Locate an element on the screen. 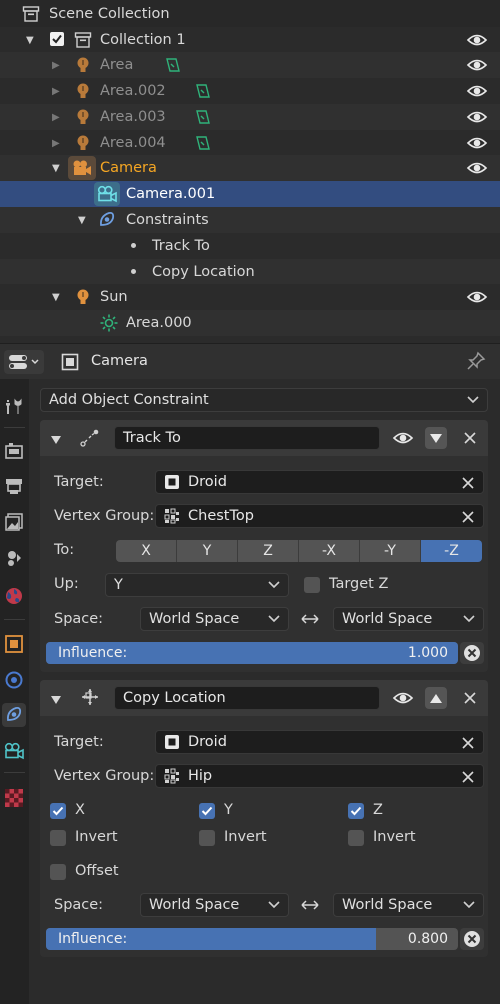  use-y-checkbox is located at coordinates (207, 811).